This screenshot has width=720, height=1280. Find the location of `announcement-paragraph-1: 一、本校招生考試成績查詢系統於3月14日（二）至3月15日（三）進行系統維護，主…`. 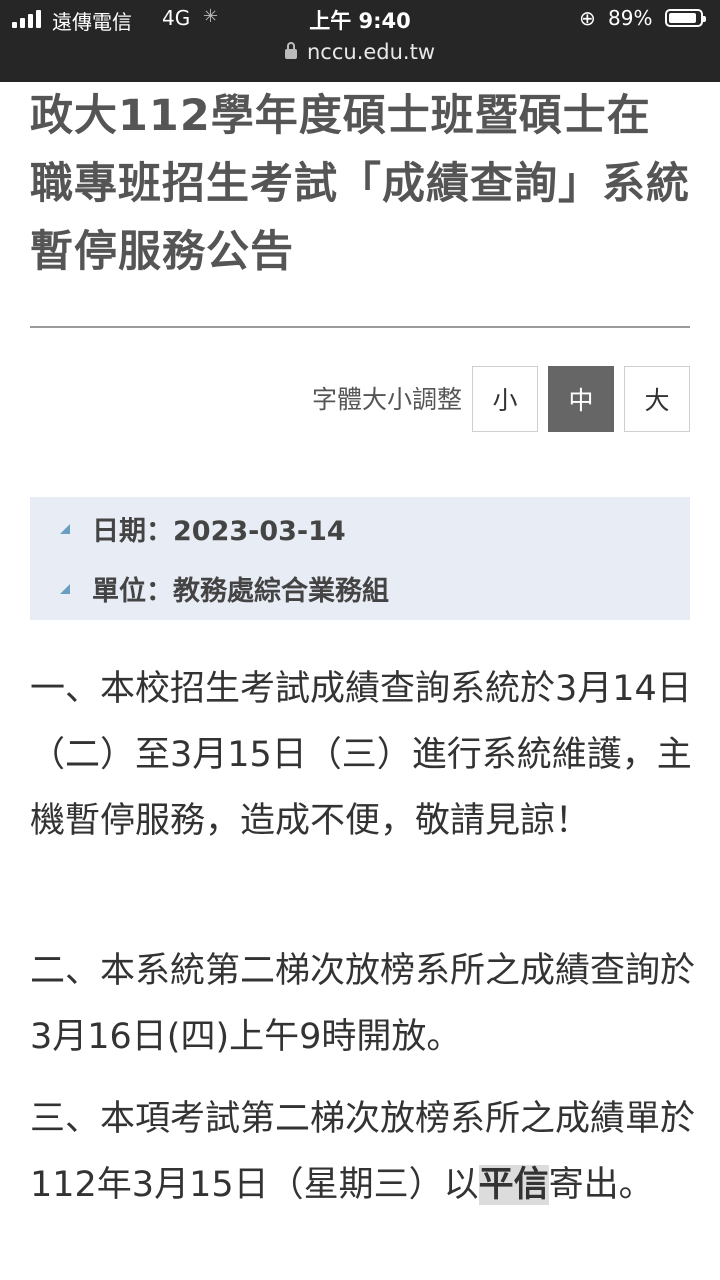

announcement-paragraph-1: 一、本校招生考試成績查詢系統於3月14日（二）至3月15日（三）進行系統維護，主… is located at coordinates (361, 755).